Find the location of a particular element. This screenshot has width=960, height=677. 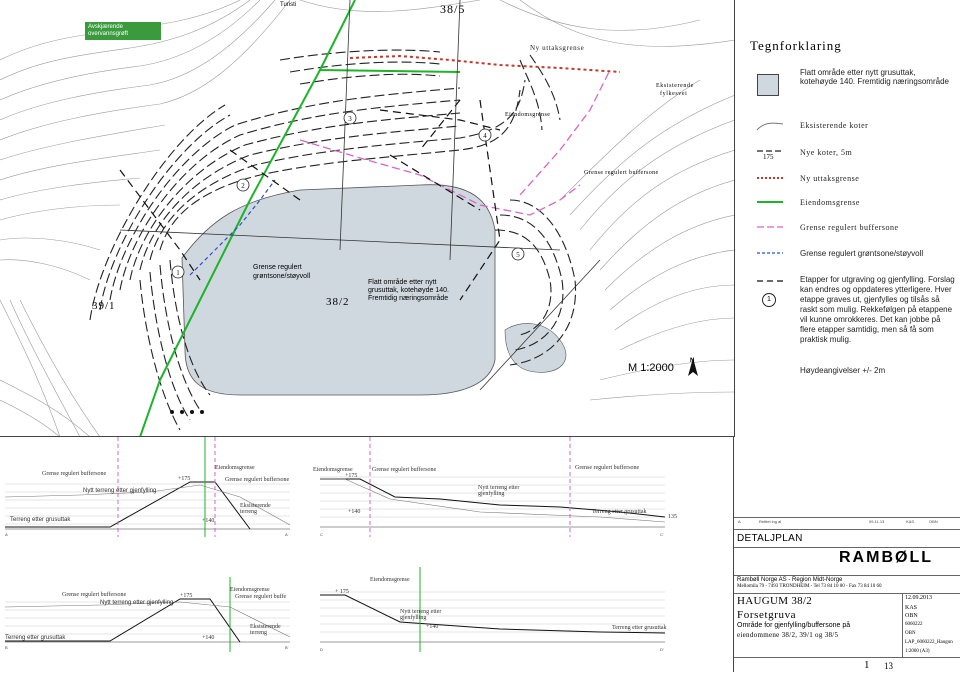

existing-contour-swatch is located at coordinates (770, 126).